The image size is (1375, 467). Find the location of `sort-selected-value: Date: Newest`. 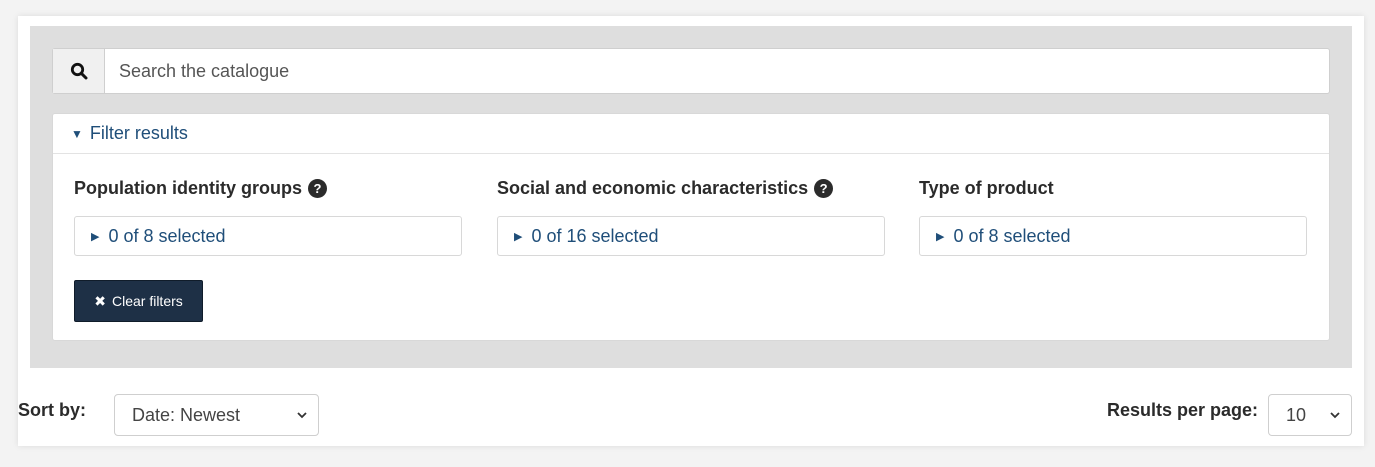

sort-selected-value: Date: Newest is located at coordinates (186, 414).